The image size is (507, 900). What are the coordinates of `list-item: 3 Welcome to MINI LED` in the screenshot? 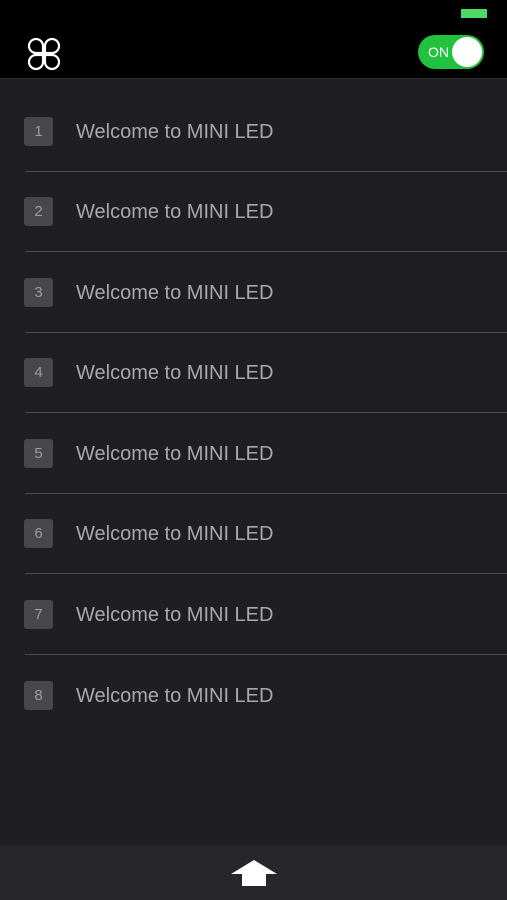 It's located at (253, 293).